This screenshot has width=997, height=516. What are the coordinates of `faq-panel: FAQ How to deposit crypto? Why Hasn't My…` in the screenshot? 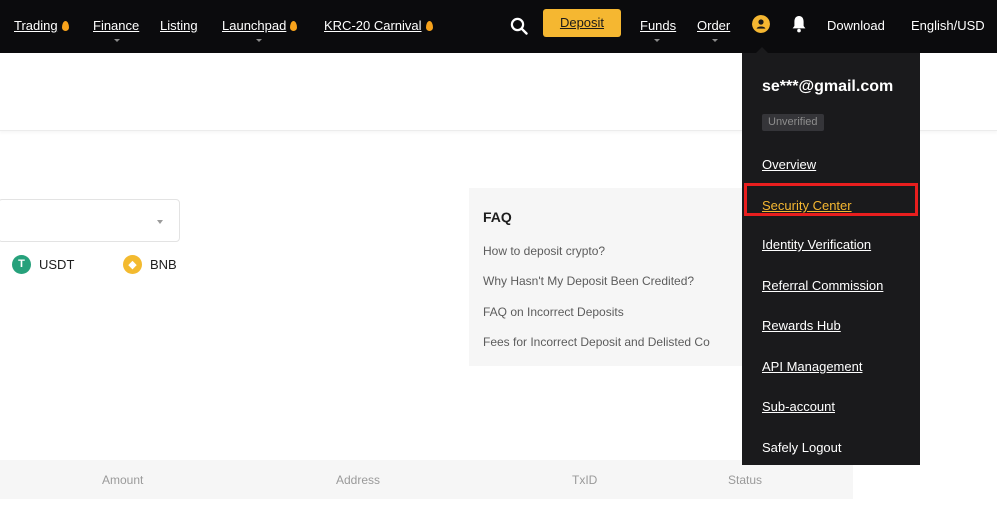 It's located at (606, 277).